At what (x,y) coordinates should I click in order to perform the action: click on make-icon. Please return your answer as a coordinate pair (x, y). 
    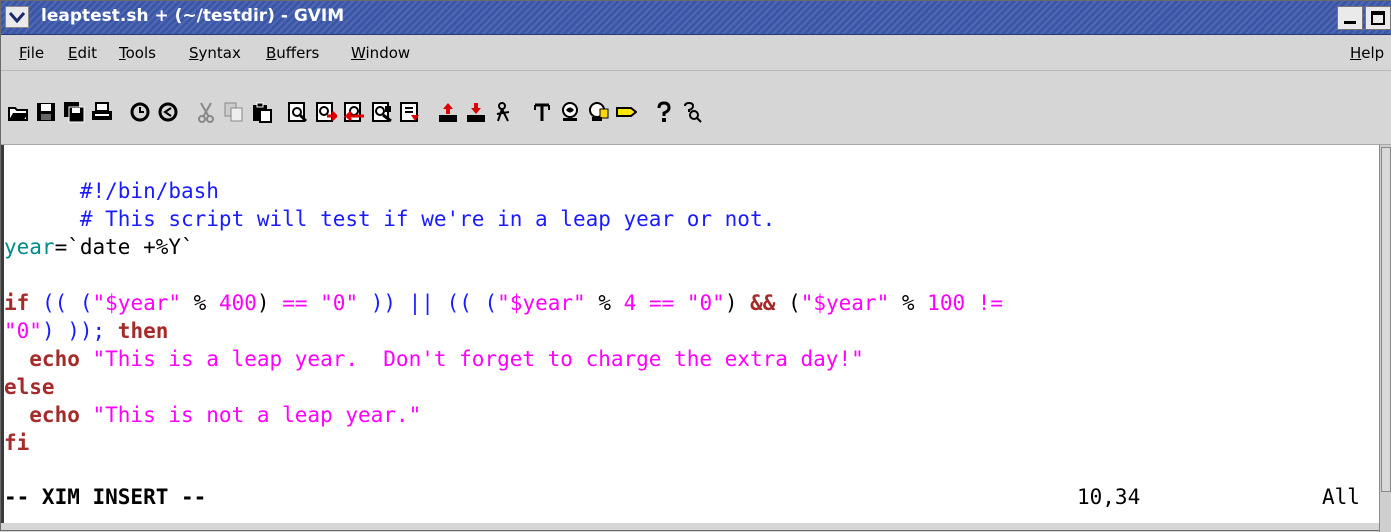
    Looking at the image, I should click on (503, 112).